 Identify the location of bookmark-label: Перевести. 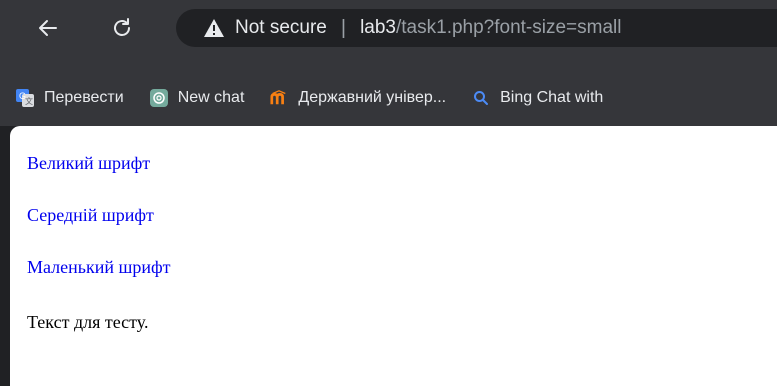
(84, 97).